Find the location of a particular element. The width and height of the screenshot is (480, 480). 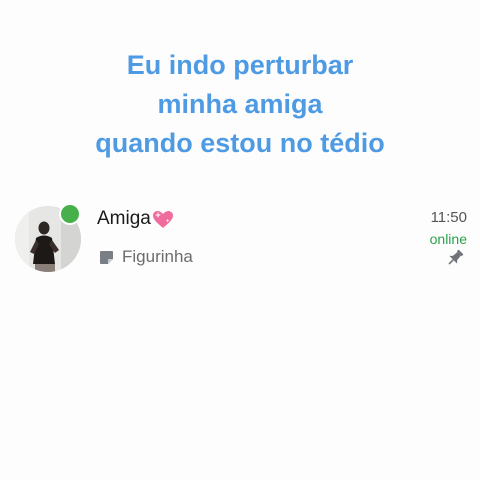

avatar-container is located at coordinates (48, 237).